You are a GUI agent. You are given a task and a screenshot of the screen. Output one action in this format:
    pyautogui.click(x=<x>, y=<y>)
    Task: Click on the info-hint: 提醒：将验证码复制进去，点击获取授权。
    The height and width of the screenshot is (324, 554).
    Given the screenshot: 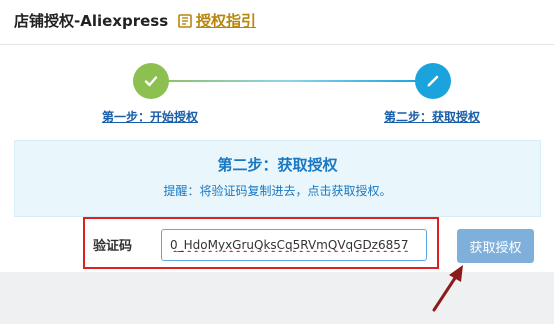 What is the action you would take?
    pyautogui.click(x=277, y=191)
    